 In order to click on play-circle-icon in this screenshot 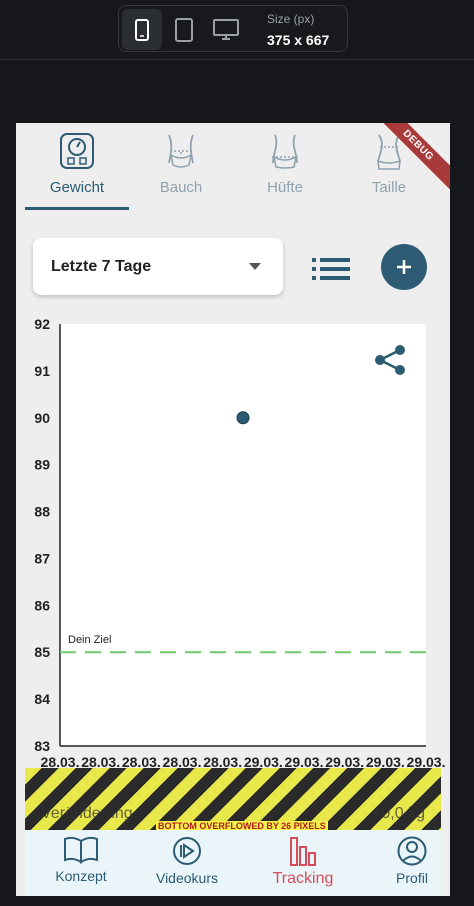, I will do `click(187, 851)`.